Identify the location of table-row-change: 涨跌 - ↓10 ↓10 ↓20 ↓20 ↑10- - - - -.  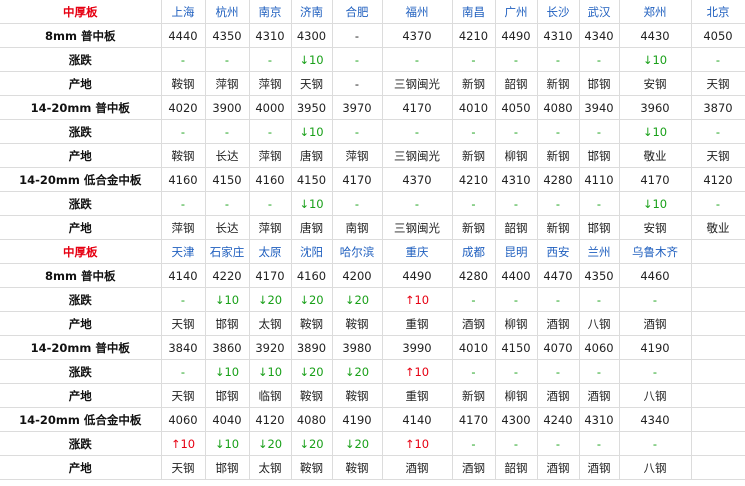
(372, 371).